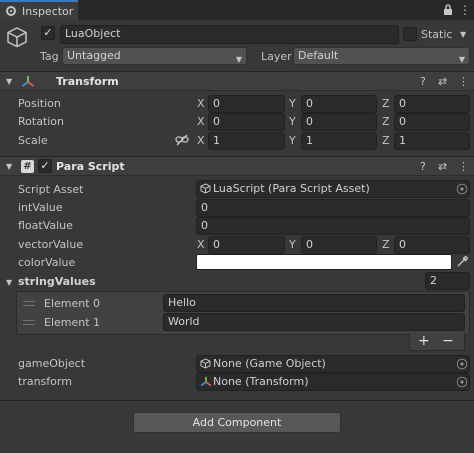 Image resolution: width=474 pixels, height=453 pixels. I want to click on rotation-z-input: 0, so click(432, 122).